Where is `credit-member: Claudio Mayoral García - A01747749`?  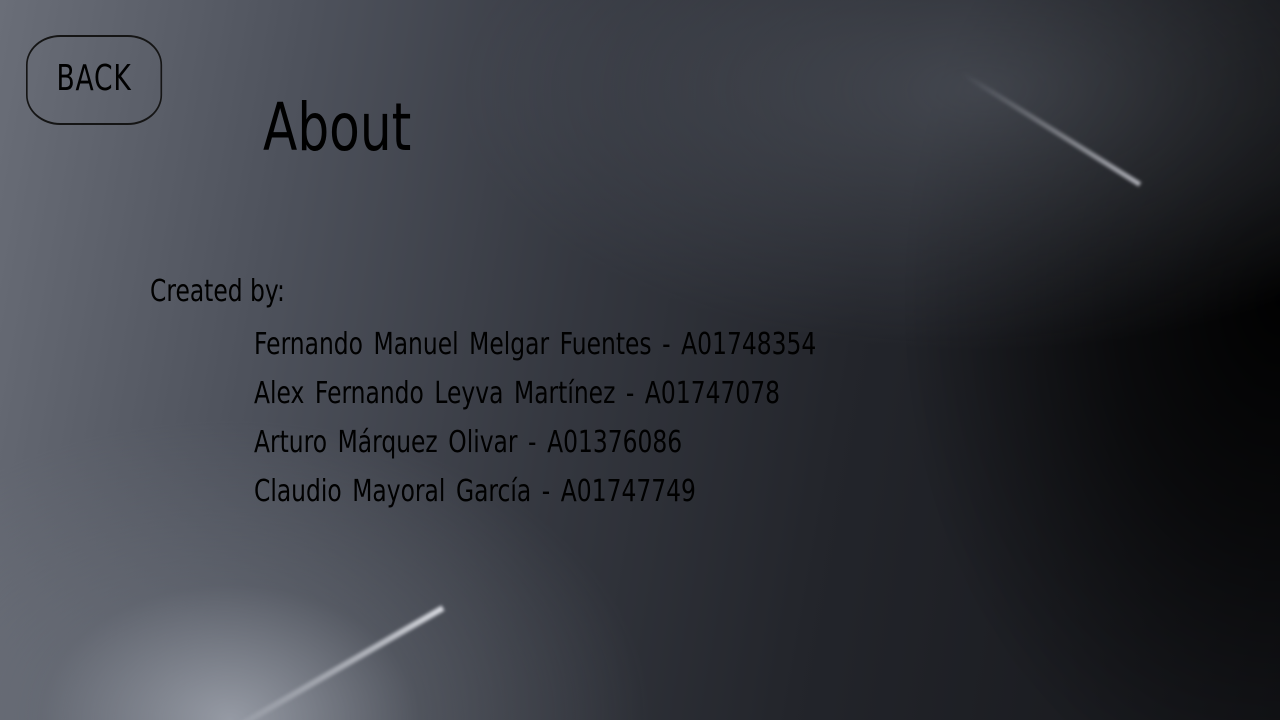
credit-member: Claudio Mayoral García - A01747749 is located at coordinates (475, 491).